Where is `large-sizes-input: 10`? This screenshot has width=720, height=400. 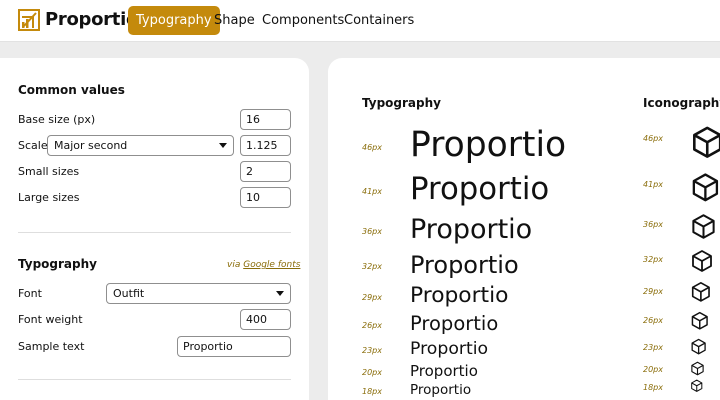 large-sizes-input: 10 is located at coordinates (265, 197).